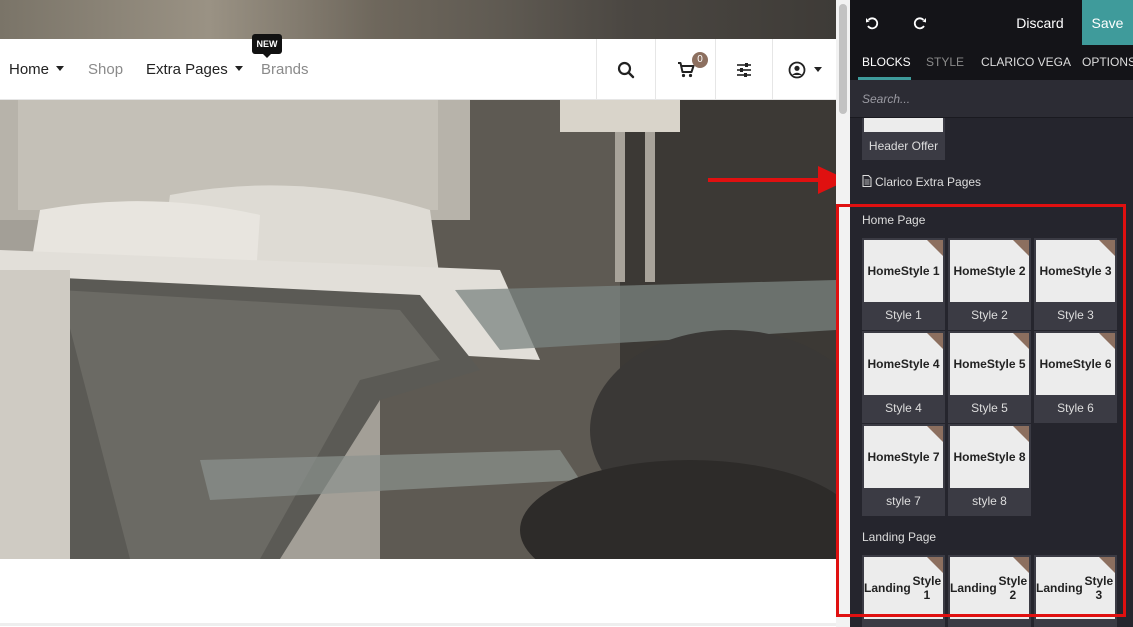  Describe the element at coordinates (267, 46) in the screenshot. I see `new-badge: NEW` at that location.